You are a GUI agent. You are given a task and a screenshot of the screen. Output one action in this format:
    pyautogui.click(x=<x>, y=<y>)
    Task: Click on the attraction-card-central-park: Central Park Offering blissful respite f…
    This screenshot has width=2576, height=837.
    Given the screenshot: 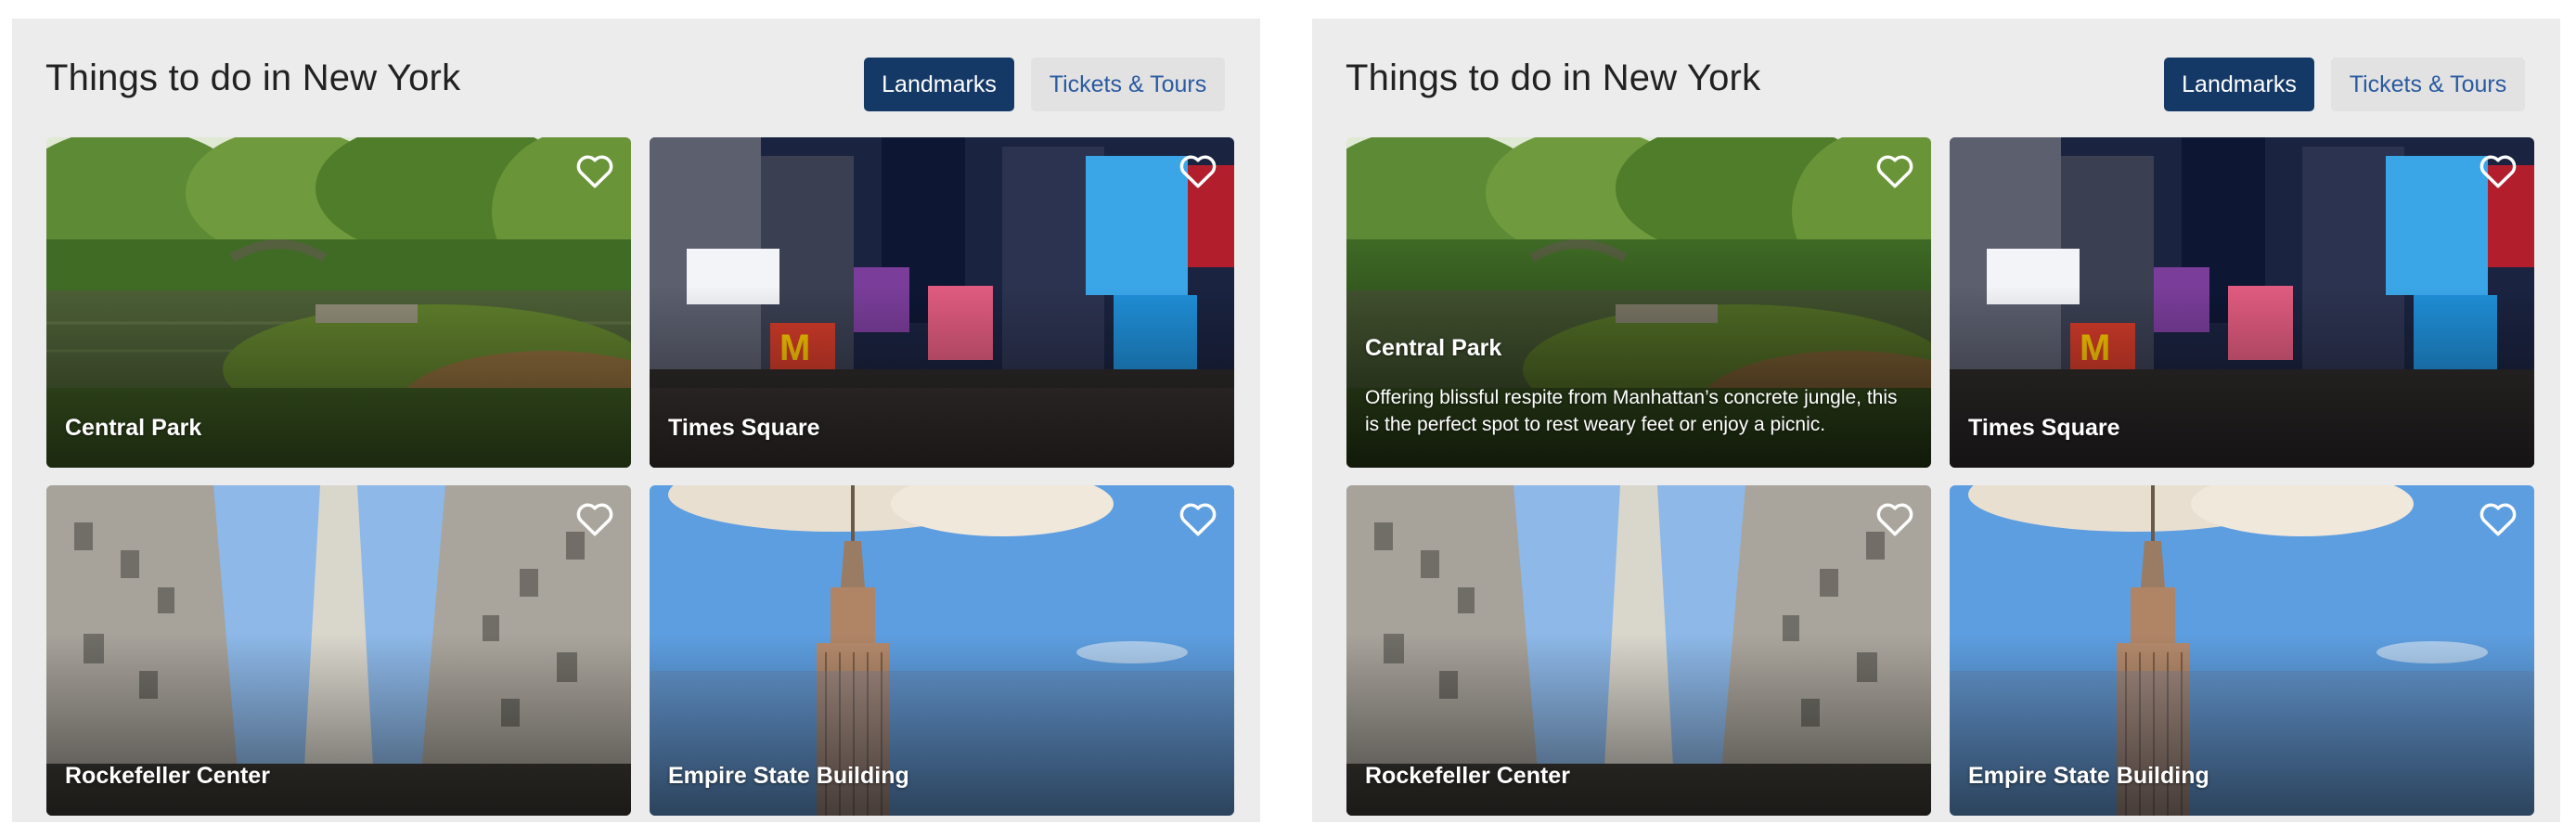 What is the action you would take?
    pyautogui.click(x=1639, y=302)
    